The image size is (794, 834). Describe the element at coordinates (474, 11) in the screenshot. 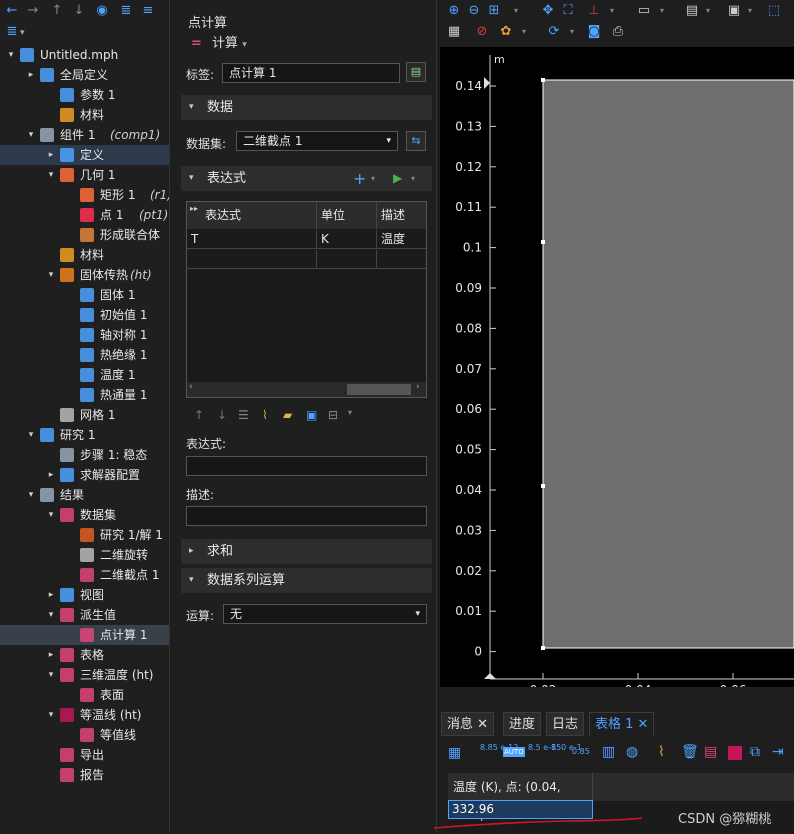

I see `zoom-out-icon: ⊖` at that location.